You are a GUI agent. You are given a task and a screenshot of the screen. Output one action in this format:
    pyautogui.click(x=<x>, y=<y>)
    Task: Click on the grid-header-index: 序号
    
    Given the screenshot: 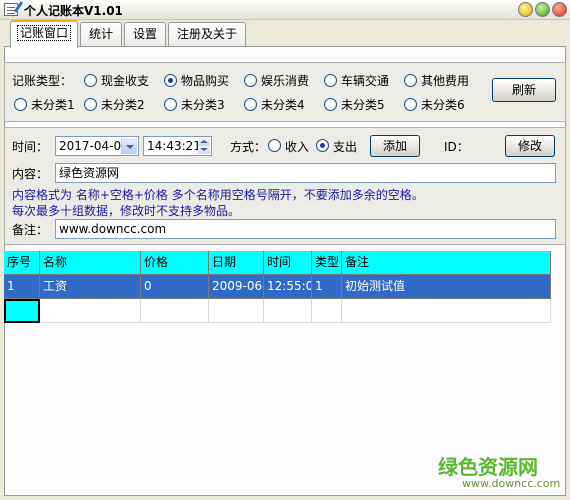 What is the action you would take?
    pyautogui.click(x=22, y=263)
    